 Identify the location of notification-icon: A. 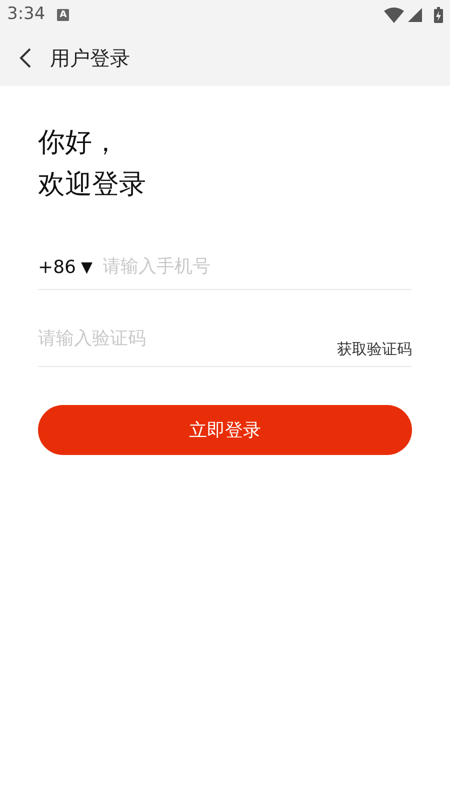
(63, 15).